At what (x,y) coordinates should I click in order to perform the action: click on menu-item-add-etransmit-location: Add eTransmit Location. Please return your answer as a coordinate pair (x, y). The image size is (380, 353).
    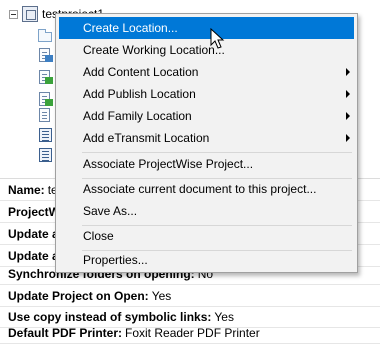
    Looking at the image, I should click on (206, 138).